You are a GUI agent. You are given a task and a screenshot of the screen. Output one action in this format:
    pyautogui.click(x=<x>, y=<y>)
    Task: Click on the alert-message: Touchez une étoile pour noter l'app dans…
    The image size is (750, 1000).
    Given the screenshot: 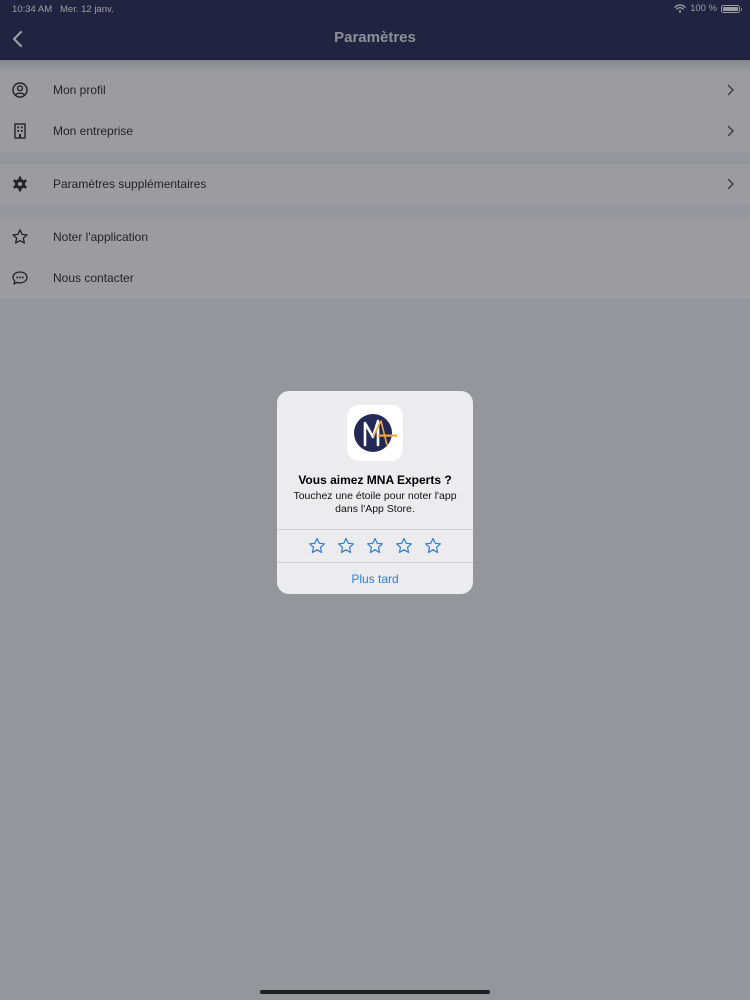 What is the action you would take?
    pyautogui.click(x=375, y=502)
    